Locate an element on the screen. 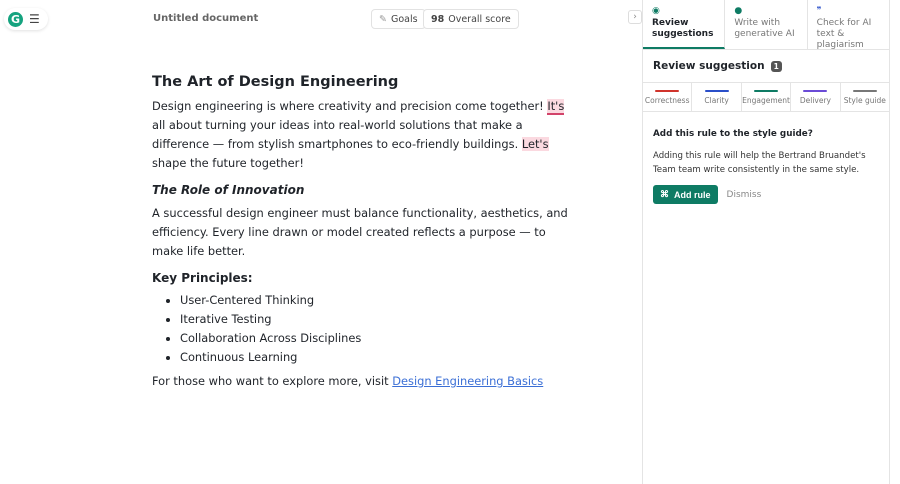 The height and width of the screenshot is (484, 900). review-suggestion-header: Review suggestion 1 is located at coordinates (766, 66).